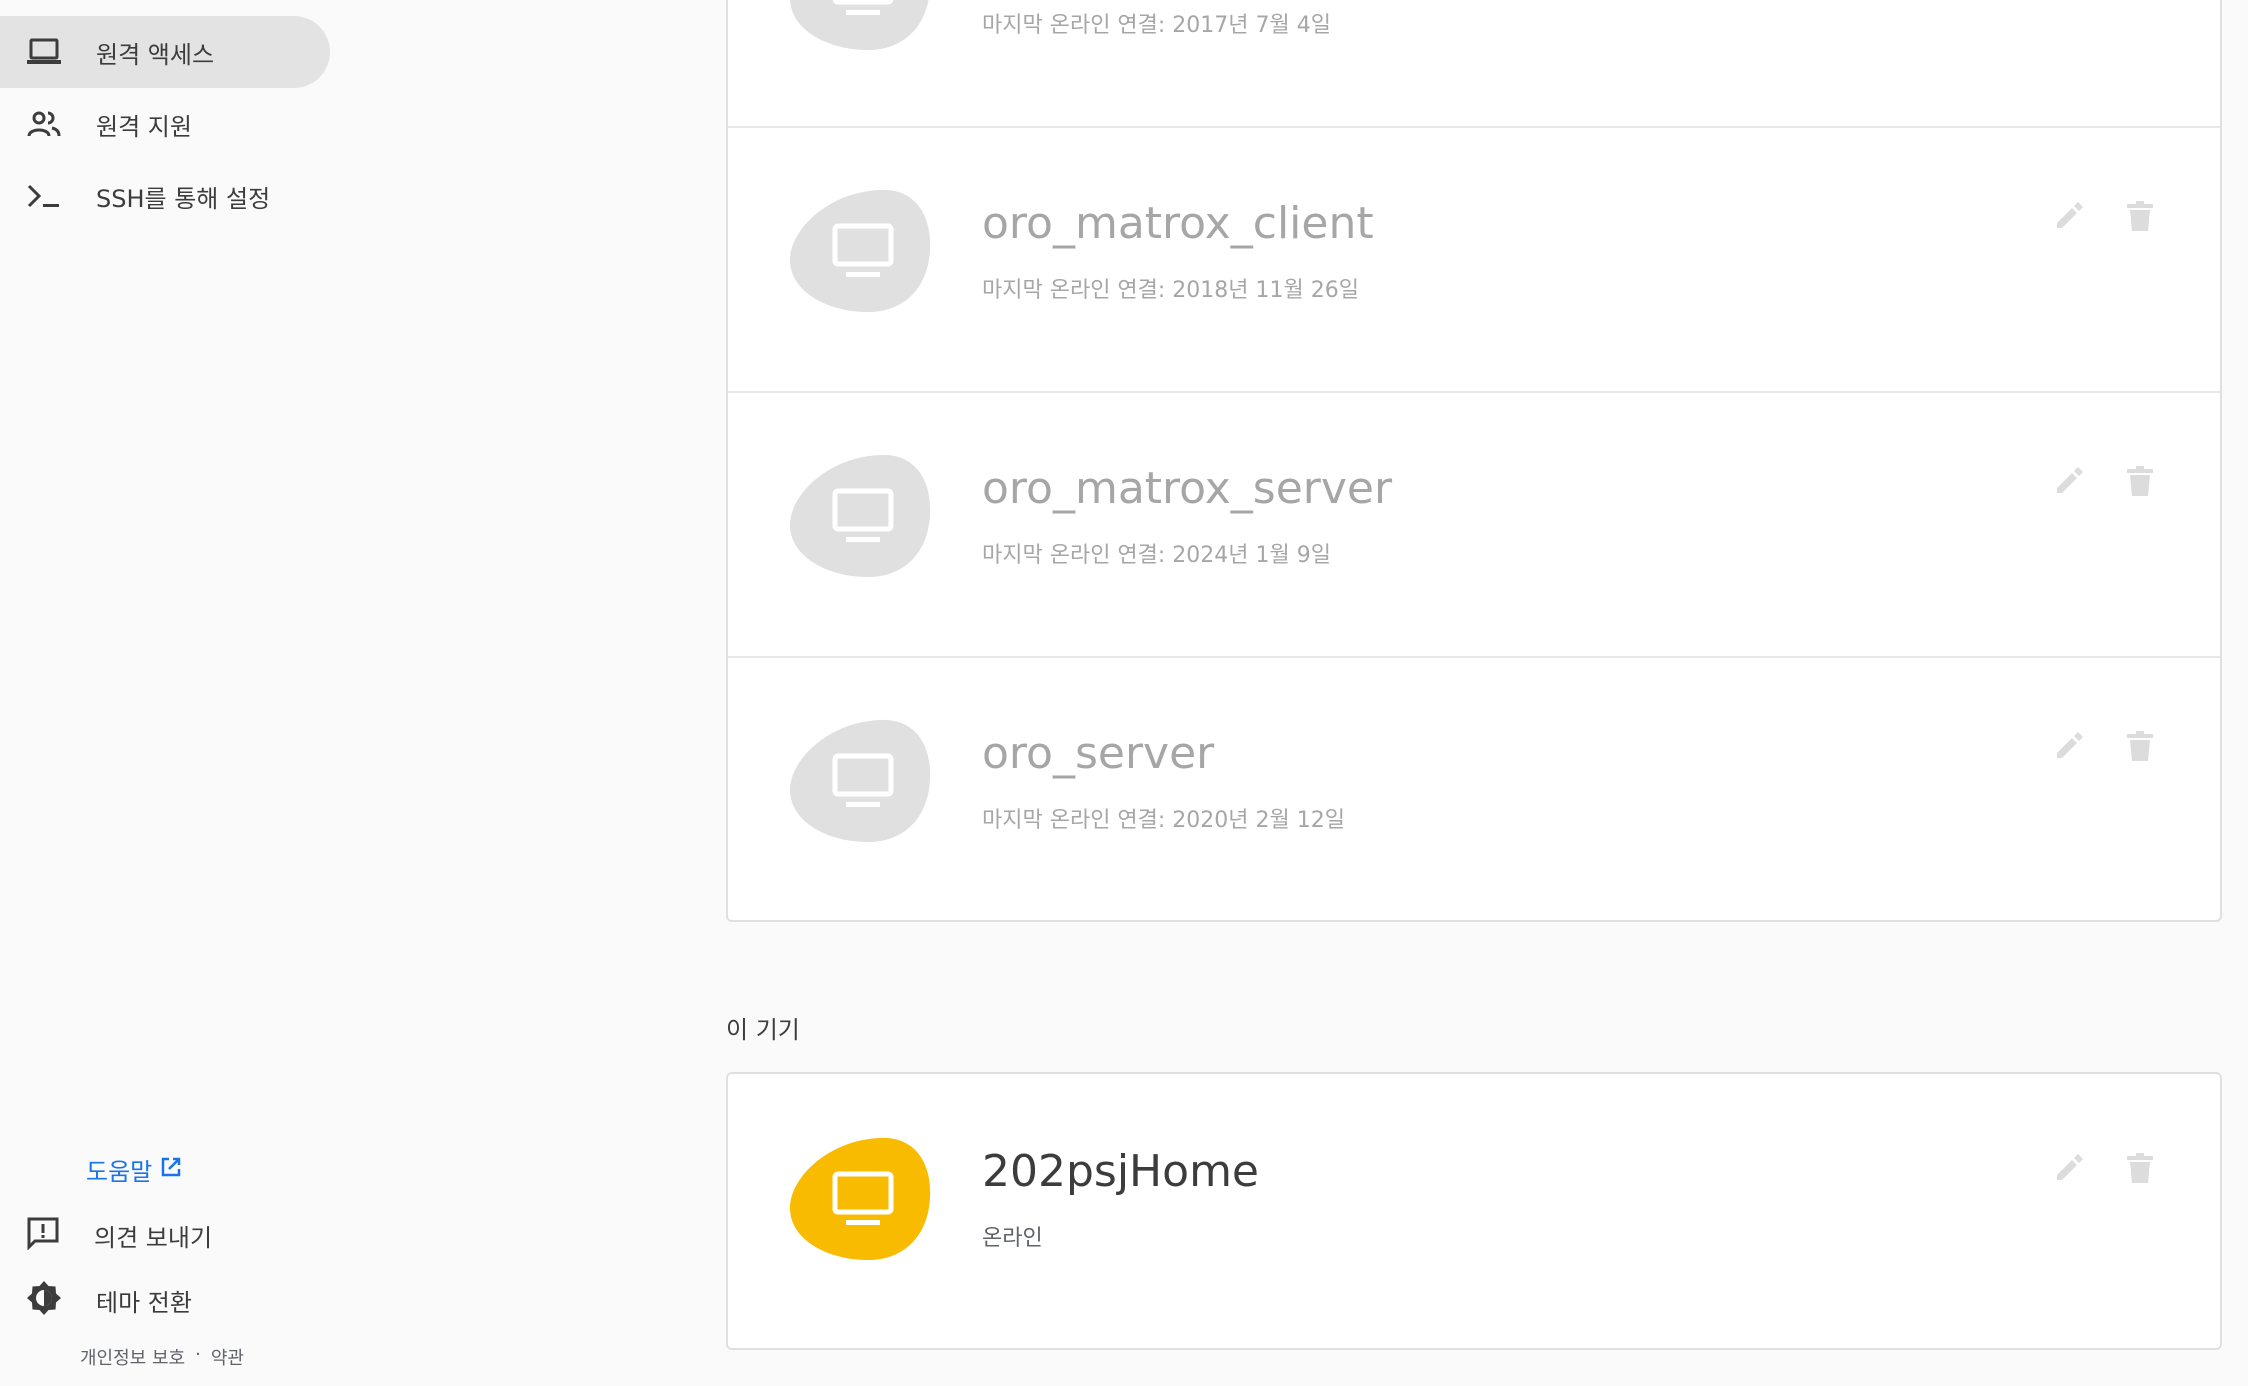  Describe the element at coordinates (43, 1235) in the screenshot. I see `feedback-icon` at that location.